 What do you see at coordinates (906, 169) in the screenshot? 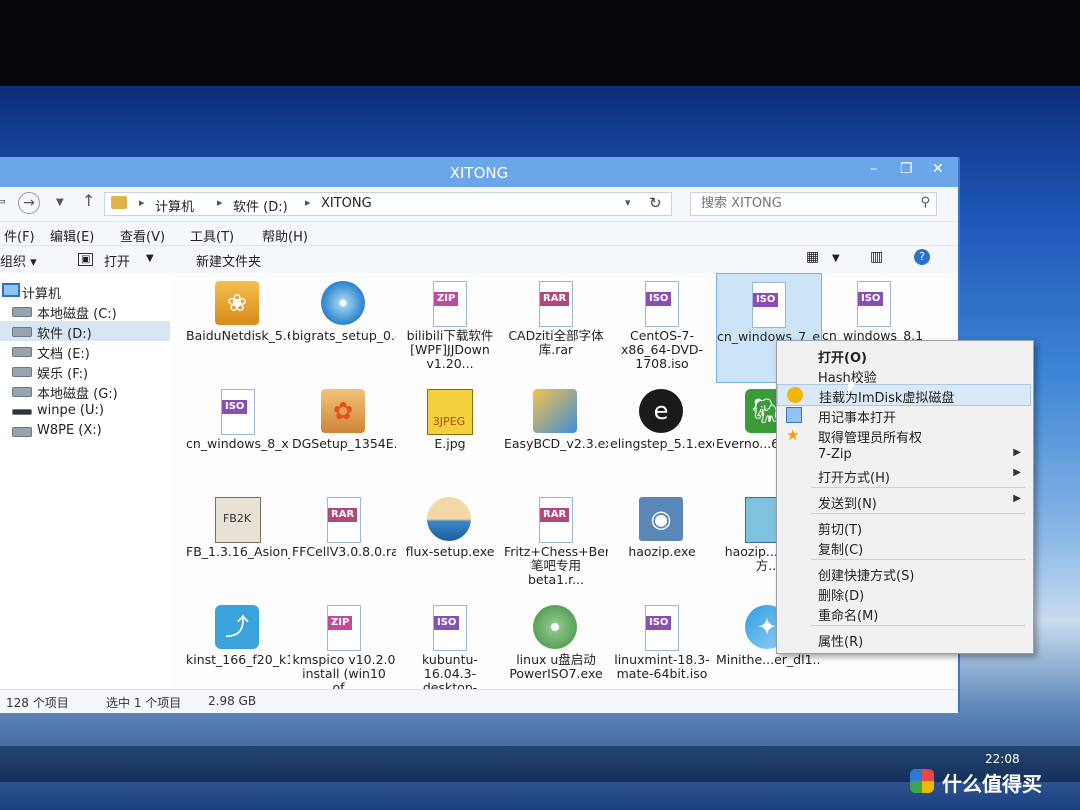
I see `maximize-button: ❐` at bounding box center [906, 169].